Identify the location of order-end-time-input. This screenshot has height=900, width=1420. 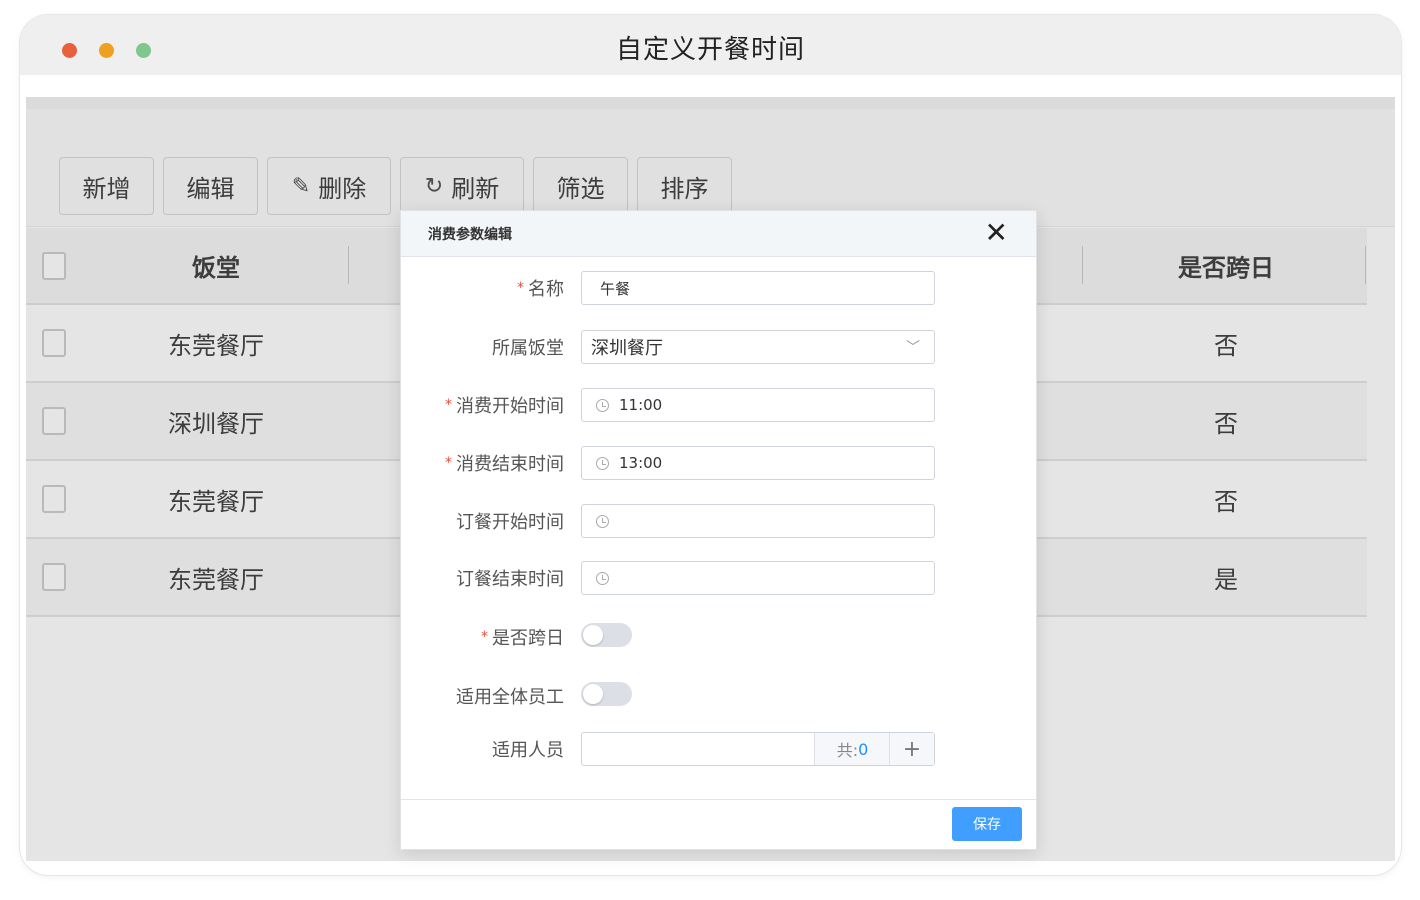
(758, 578).